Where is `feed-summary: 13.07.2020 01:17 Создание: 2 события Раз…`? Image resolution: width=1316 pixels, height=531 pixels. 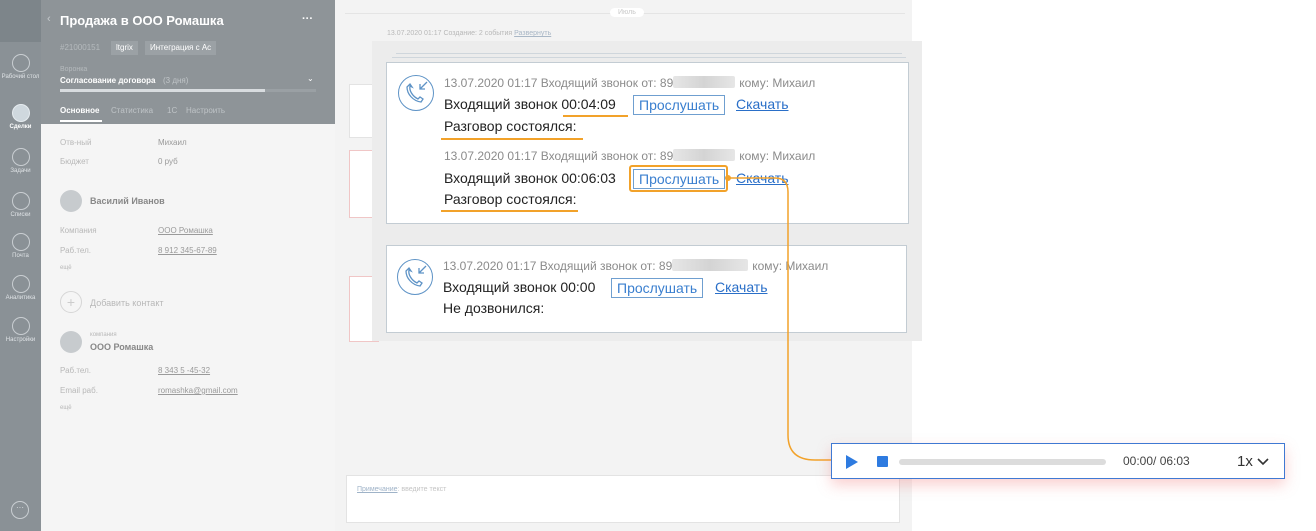 feed-summary: 13.07.2020 01:17 Создание: 2 события Раз… is located at coordinates (469, 33).